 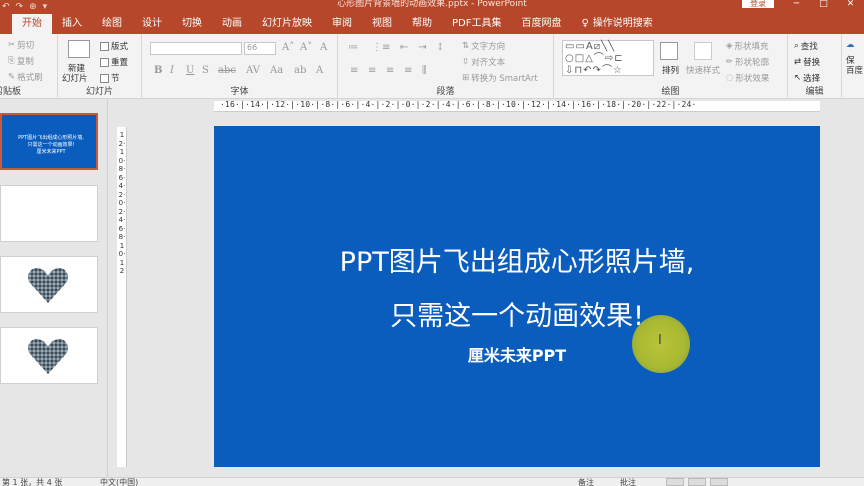 What do you see at coordinates (300, 70) in the screenshot?
I see `highlight-icon: ab` at bounding box center [300, 70].